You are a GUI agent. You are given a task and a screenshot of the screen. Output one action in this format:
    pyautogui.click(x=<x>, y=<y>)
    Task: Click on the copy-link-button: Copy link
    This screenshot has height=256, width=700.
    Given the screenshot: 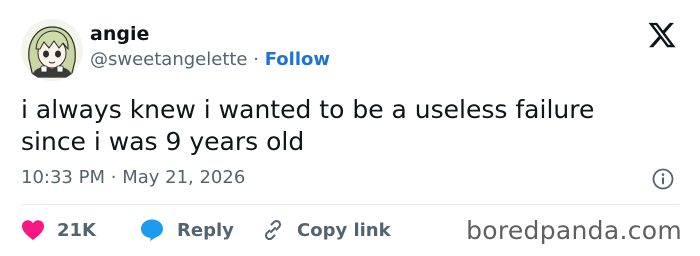 What is the action you would take?
    pyautogui.click(x=326, y=230)
    